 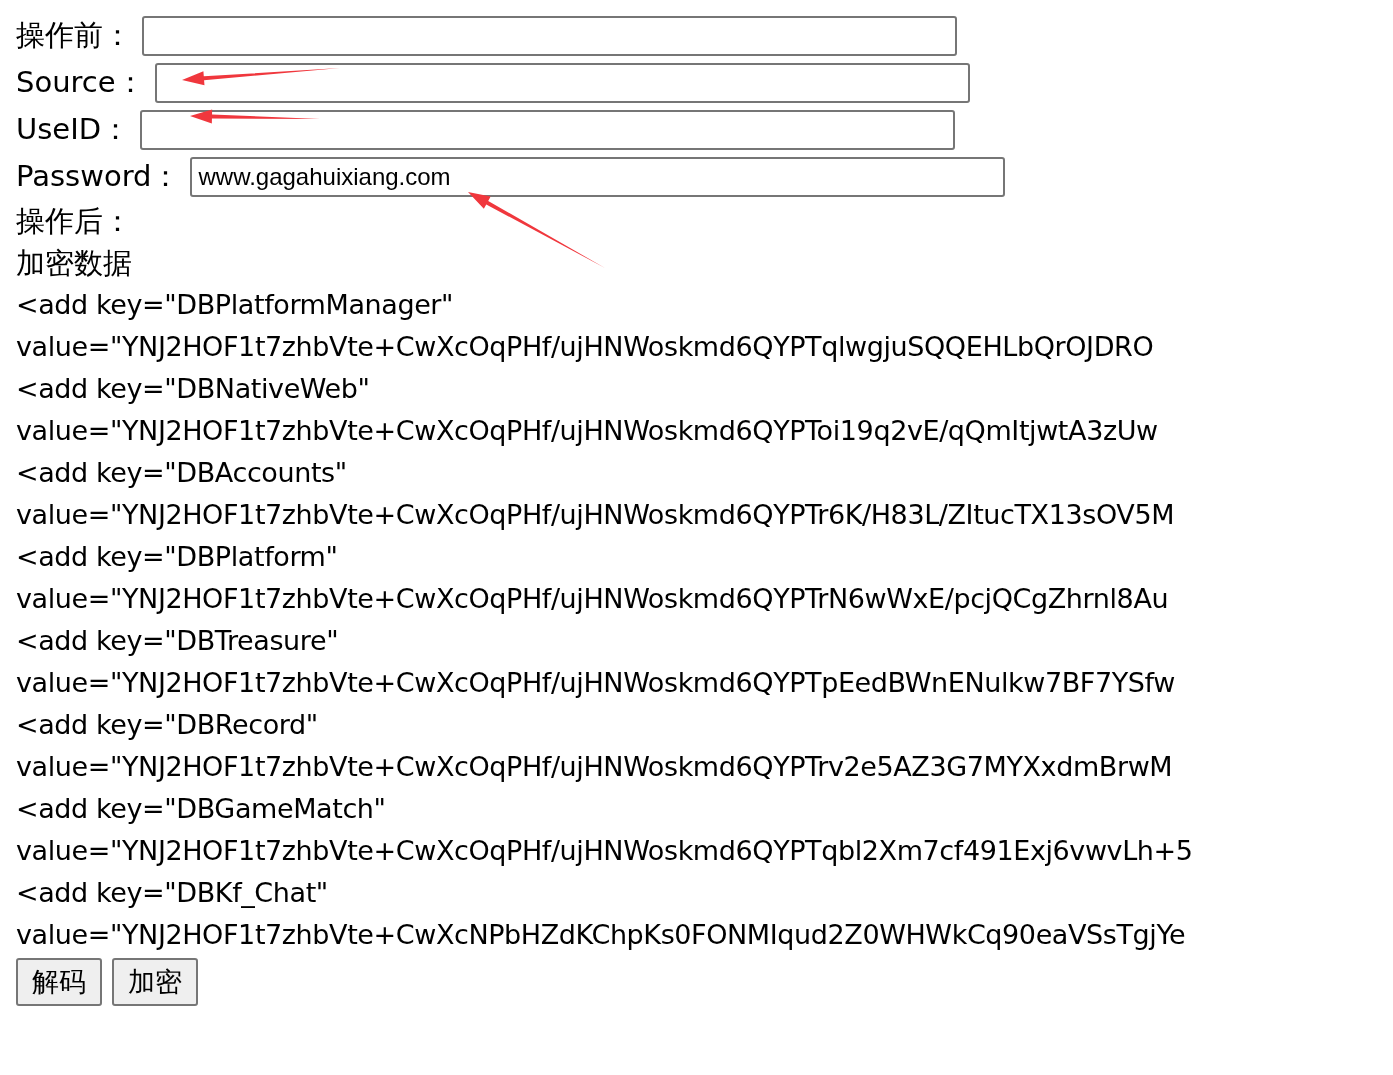 I want to click on config-line: <add key="DBNativeWeb", so click(x=193, y=389).